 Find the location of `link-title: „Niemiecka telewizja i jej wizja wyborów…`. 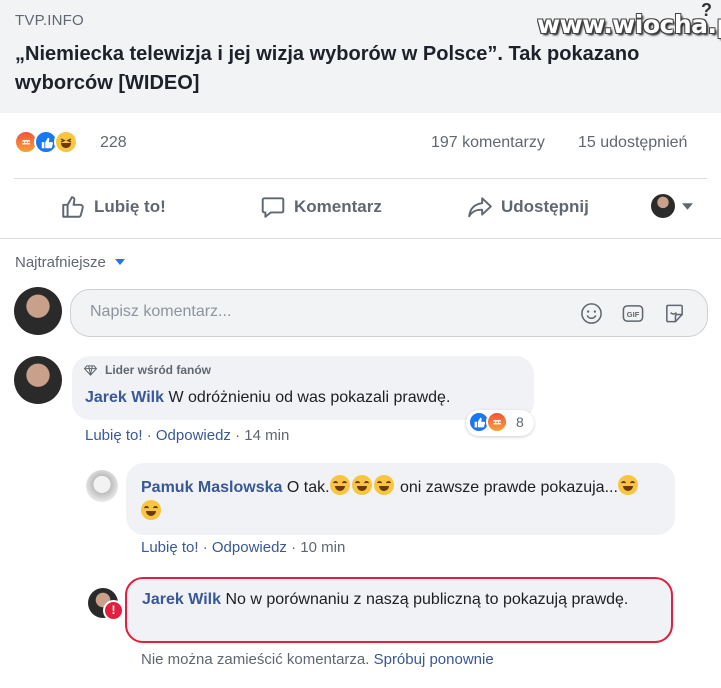

link-title: „Niemiecka telewizja i jej wizja wyborów… is located at coordinates (335, 69).